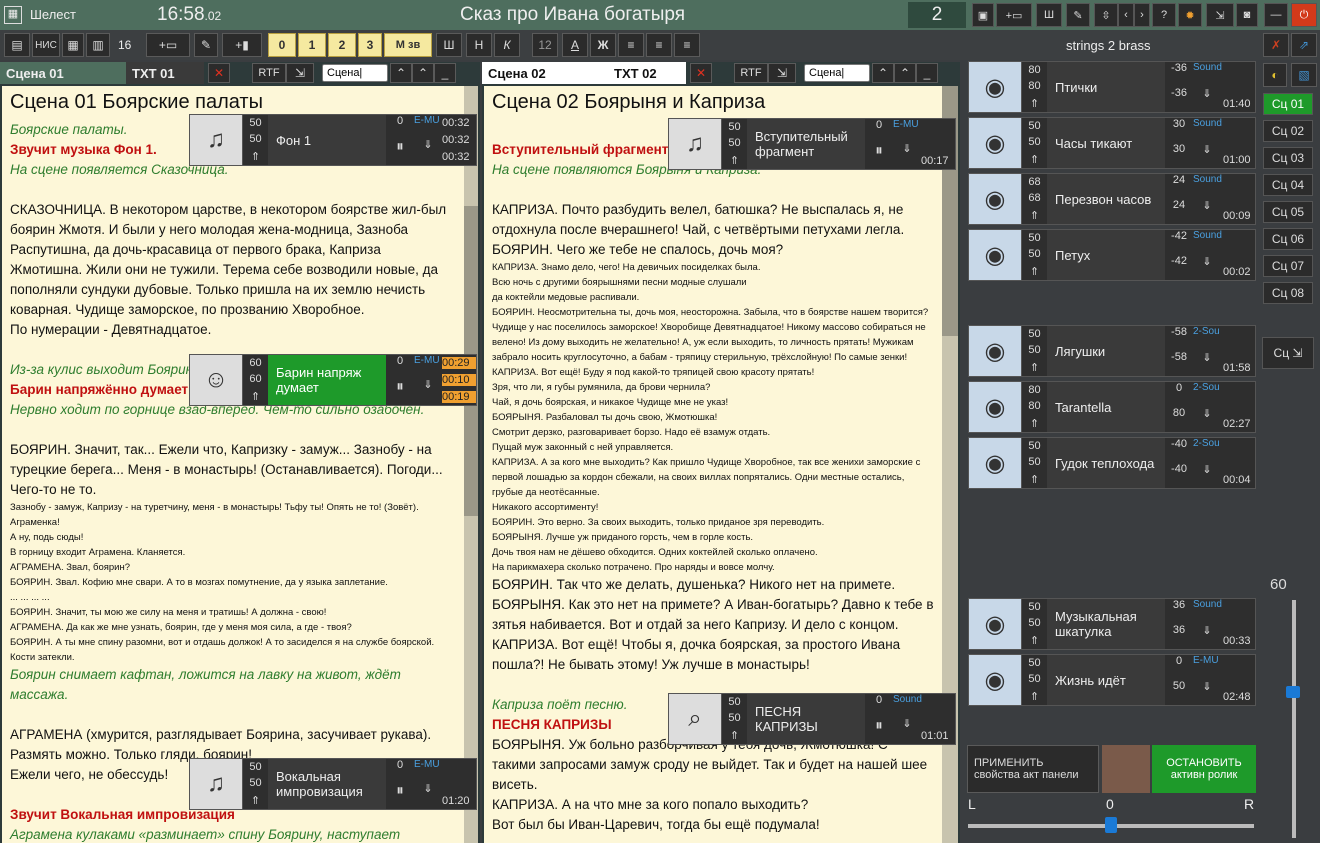  Describe the element at coordinates (1288, 239) in the screenshot. I see `scene-button-6: Сц 06` at that location.